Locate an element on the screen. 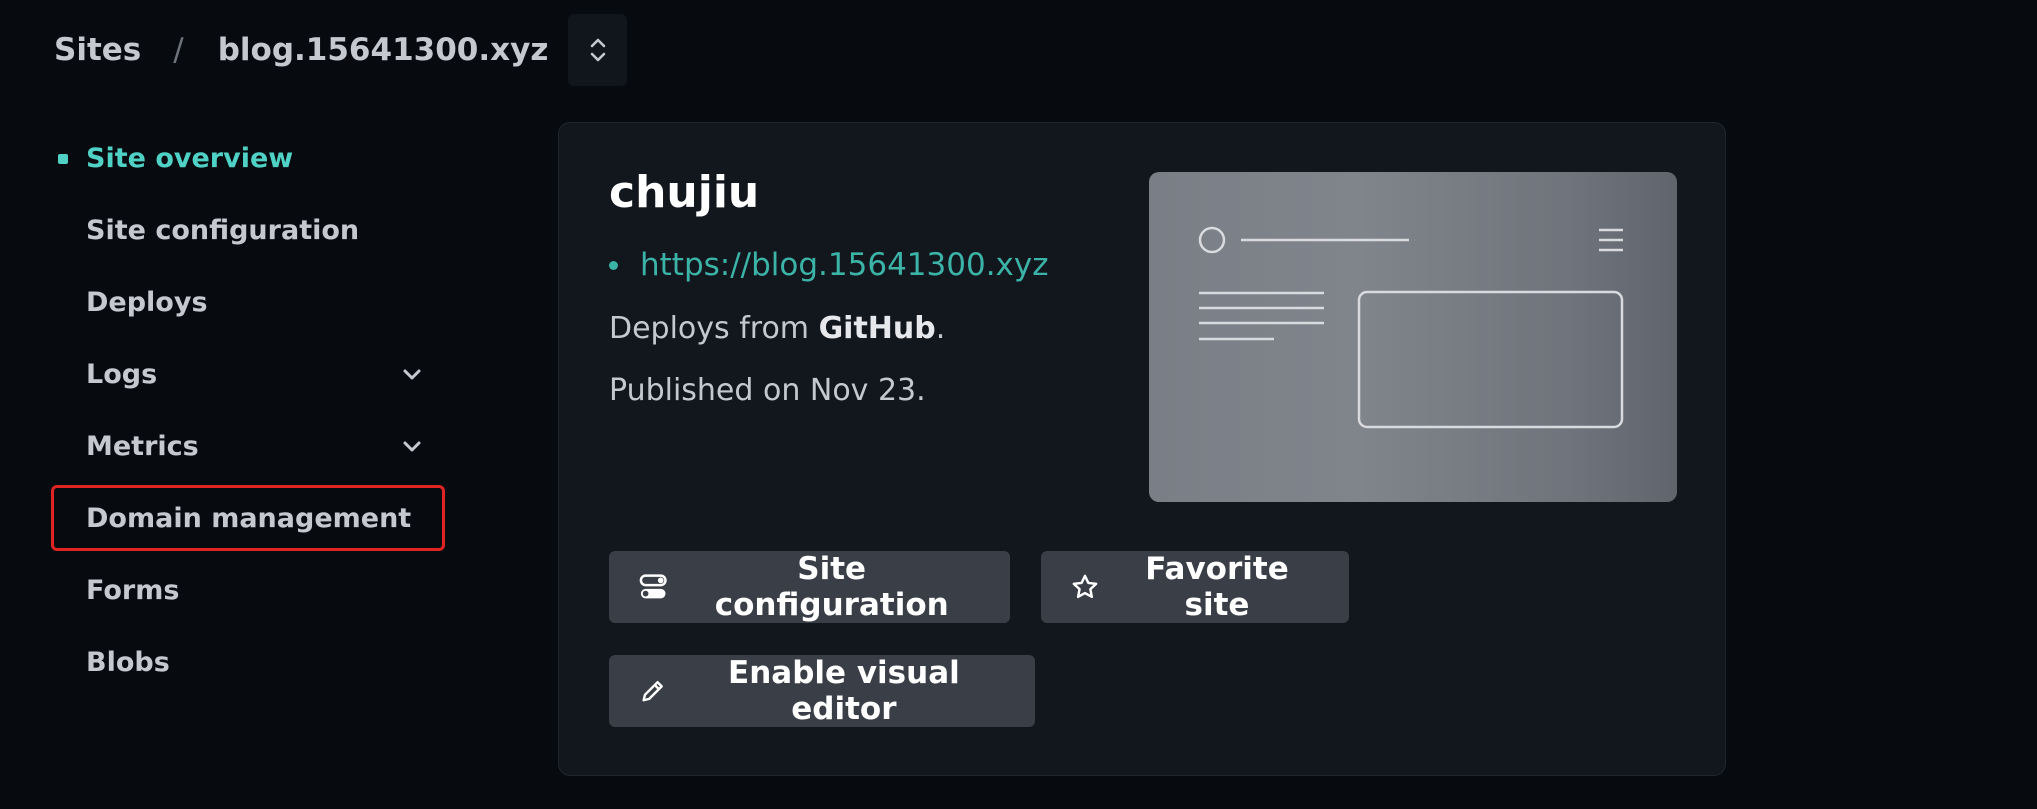  sidebar-item-site-configuration: Site configuration is located at coordinates (248, 230).